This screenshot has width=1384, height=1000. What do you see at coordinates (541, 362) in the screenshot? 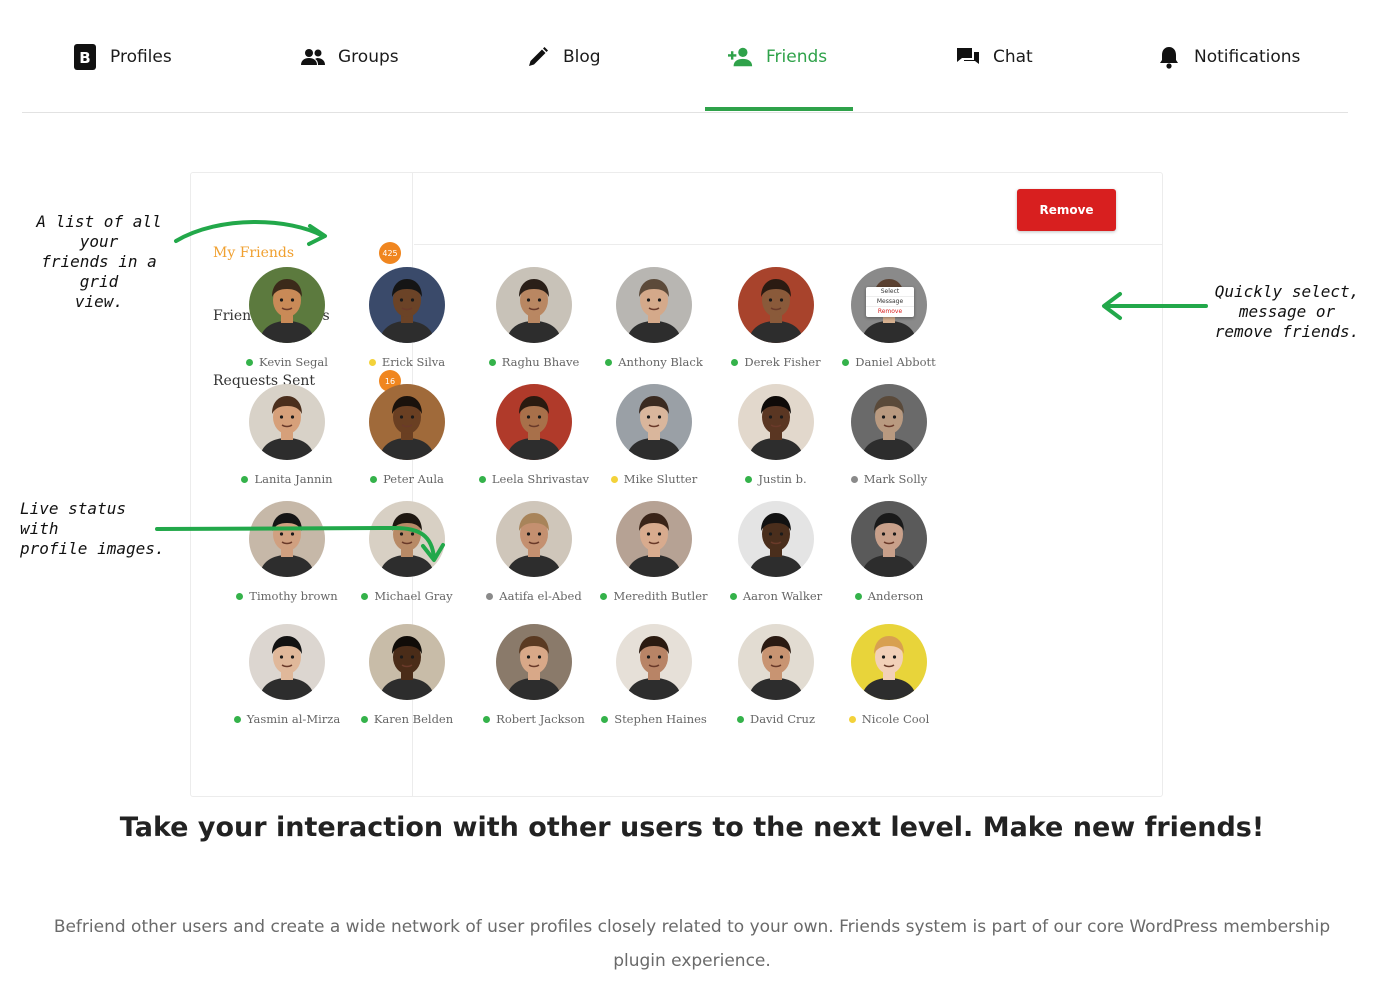
I see `friend-name: Raghu Bhave` at bounding box center [541, 362].